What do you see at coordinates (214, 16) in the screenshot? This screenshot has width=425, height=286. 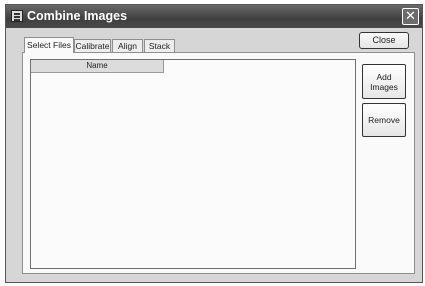 I see `title-bar: Combine Images ✕` at bounding box center [214, 16].